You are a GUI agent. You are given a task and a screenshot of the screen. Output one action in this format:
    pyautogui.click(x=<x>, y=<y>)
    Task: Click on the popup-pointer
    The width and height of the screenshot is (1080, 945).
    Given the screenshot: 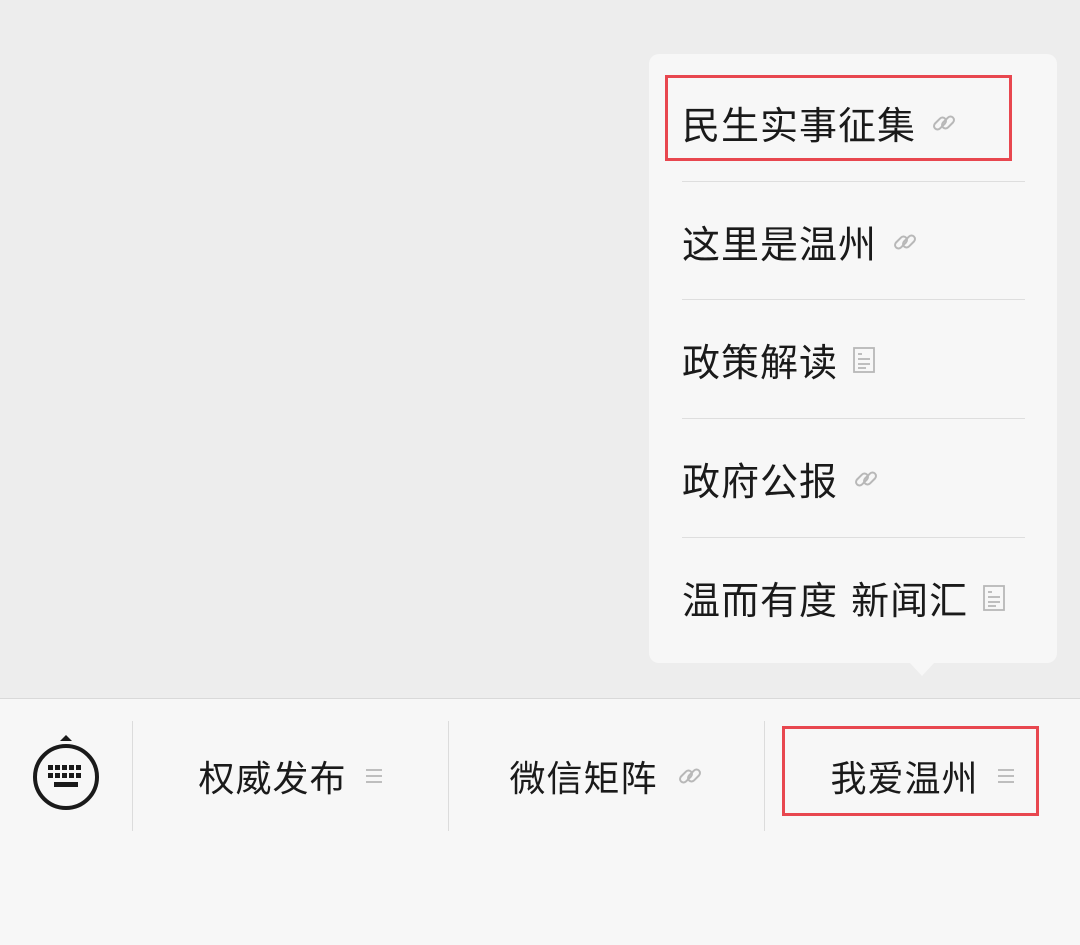 What is the action you would take?
    pyautogui.click(x=922, y=669)
    